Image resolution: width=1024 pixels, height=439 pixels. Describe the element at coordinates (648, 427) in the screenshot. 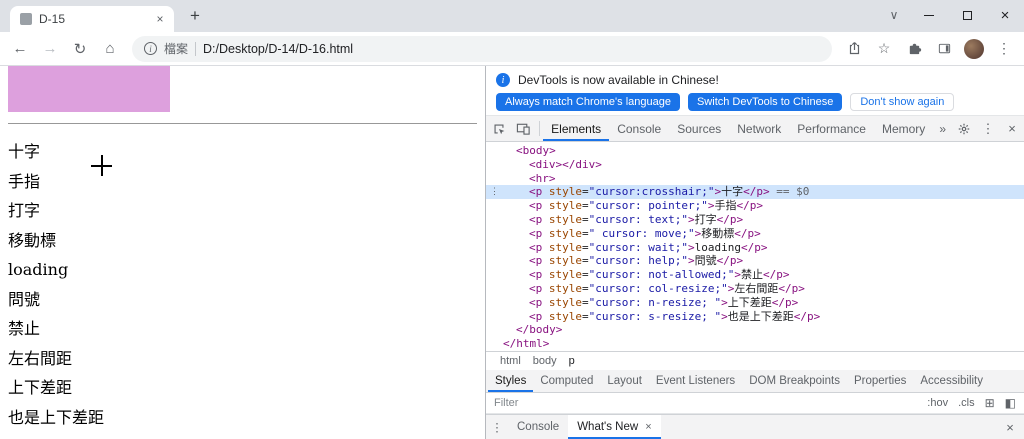

I see `drawer-tab-close-icon: ×` at that location.